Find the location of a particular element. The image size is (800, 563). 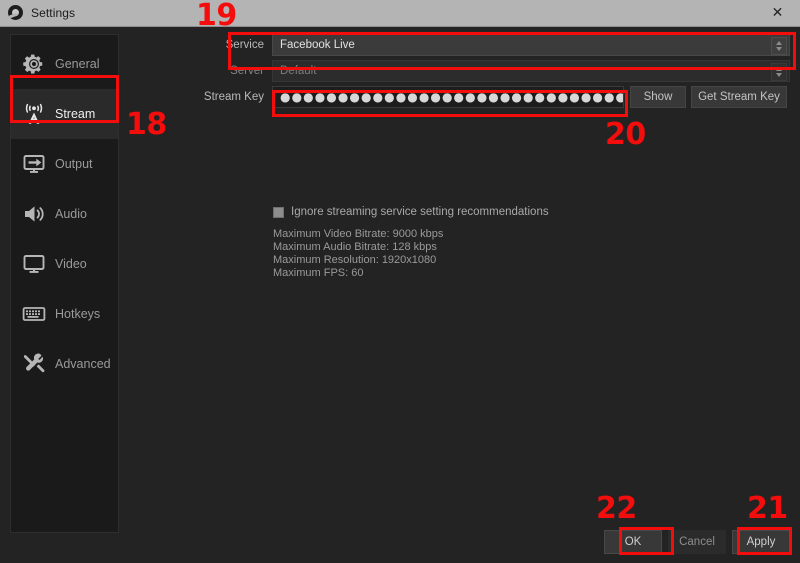

sidebar-item-video: Video is located at coordinates (64, 264).